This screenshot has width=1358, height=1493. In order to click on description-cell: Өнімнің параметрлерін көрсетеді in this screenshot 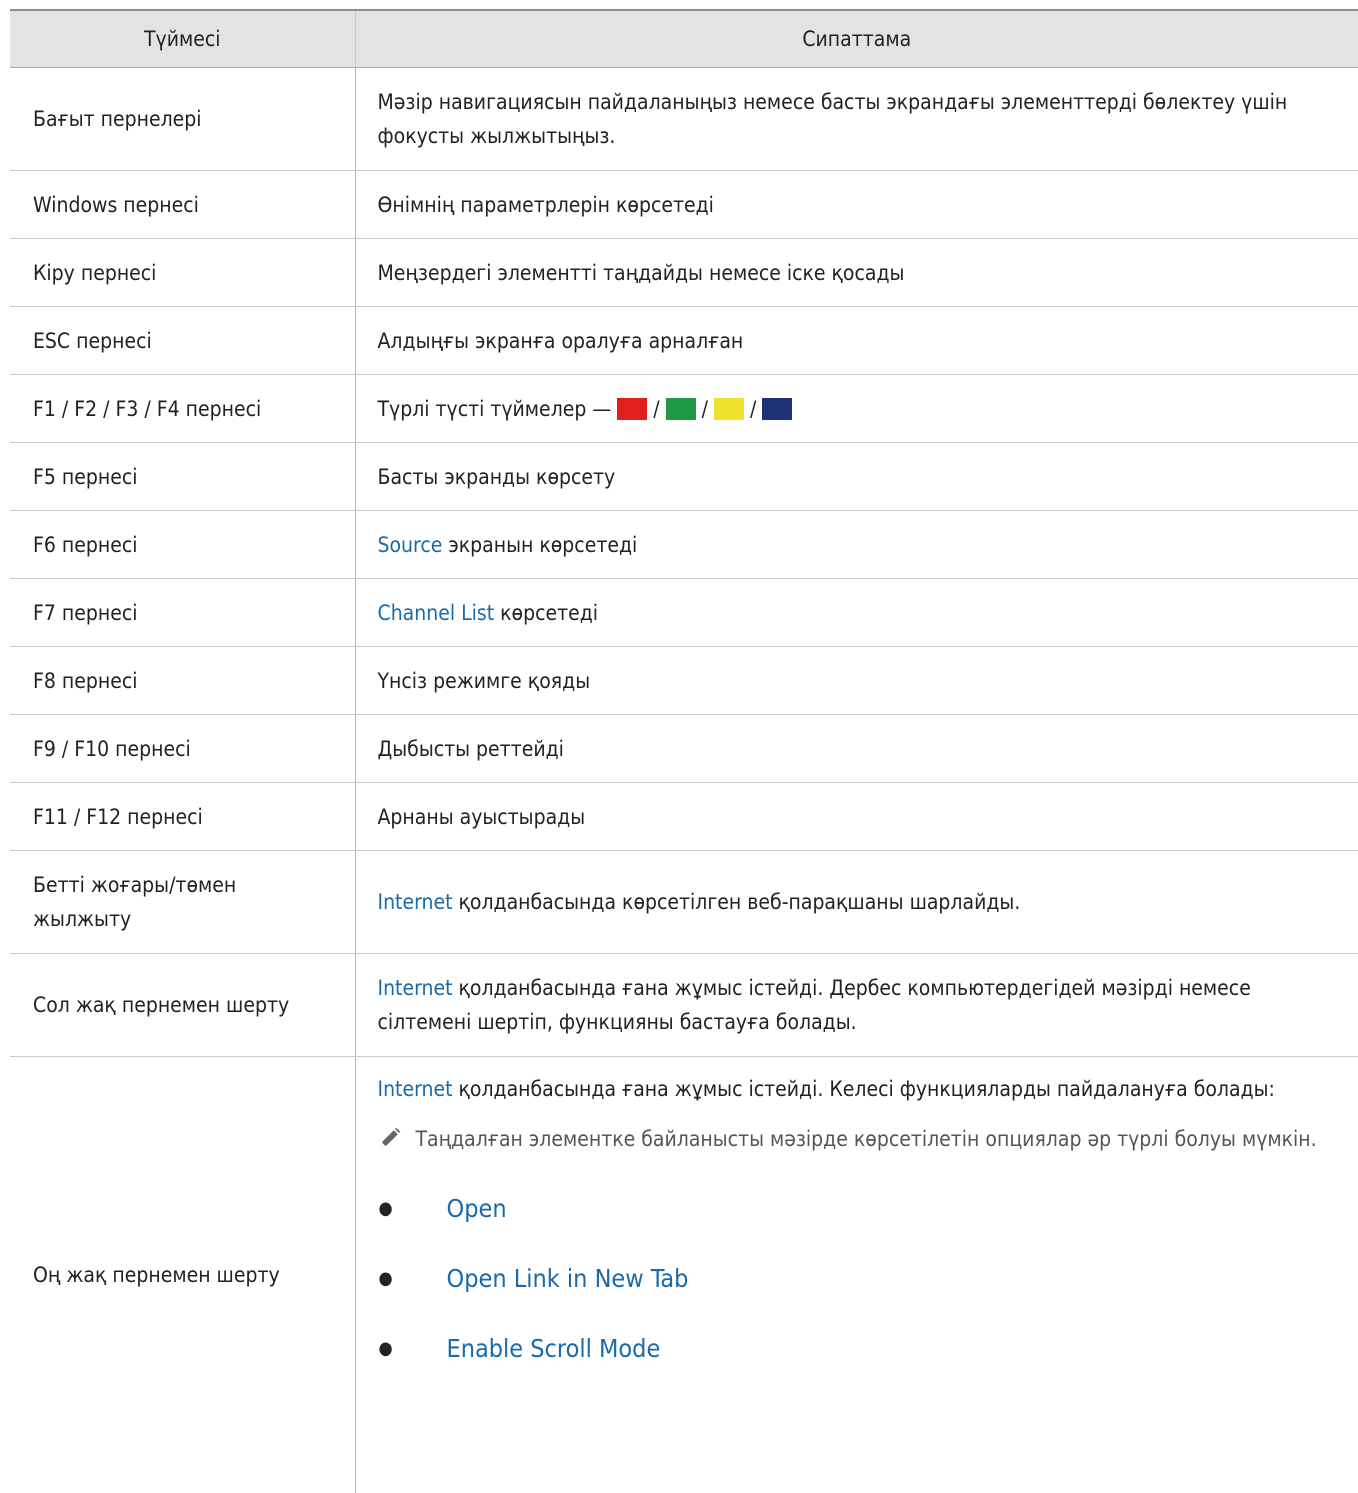, I will do `click(856, 205)`.